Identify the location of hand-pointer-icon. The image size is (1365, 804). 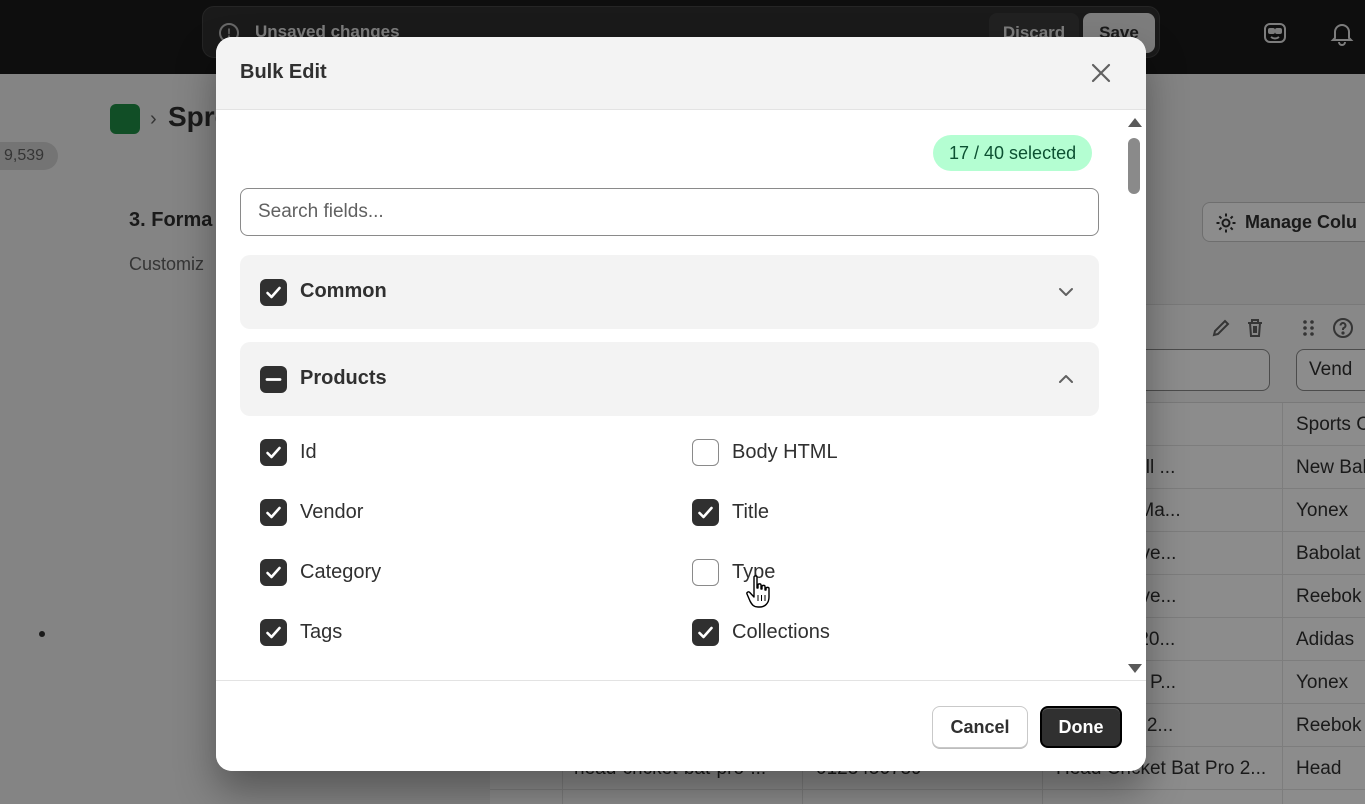
(758, 591).